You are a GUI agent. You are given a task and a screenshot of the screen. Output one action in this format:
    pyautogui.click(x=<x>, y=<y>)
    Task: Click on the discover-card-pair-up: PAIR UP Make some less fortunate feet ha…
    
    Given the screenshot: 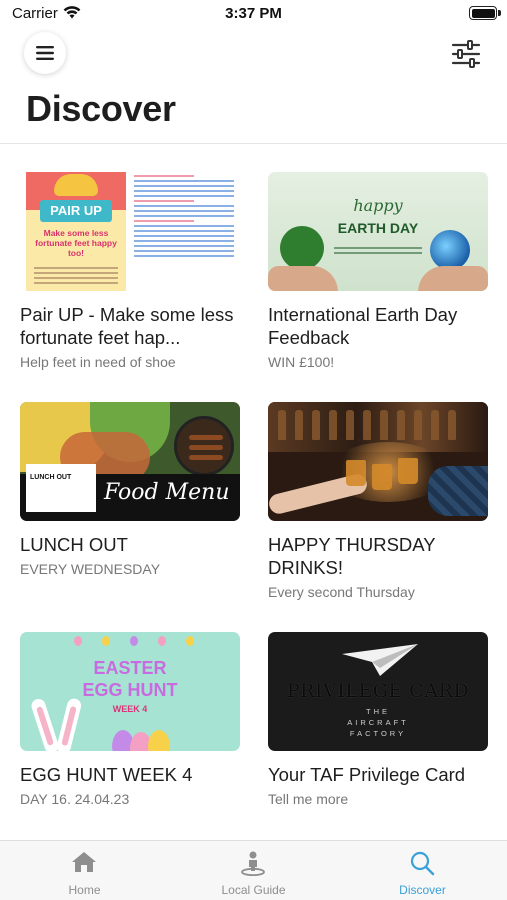 What is the action you would take?
    pyautogui.click(x=130, y=271)
    